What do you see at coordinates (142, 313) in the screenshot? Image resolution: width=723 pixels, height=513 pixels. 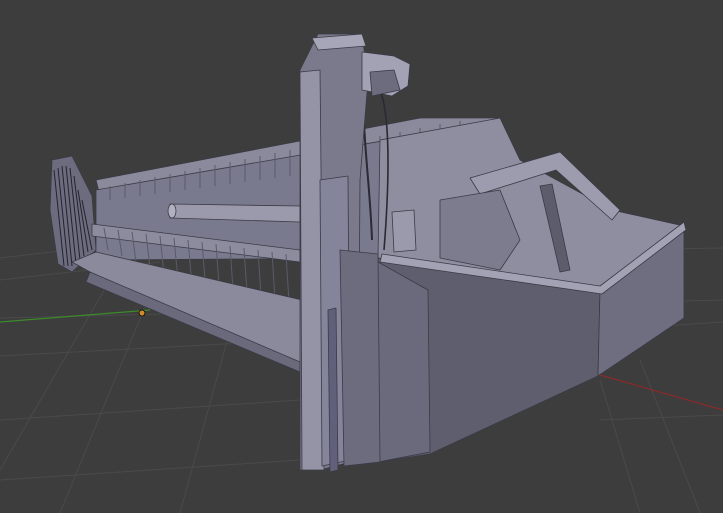 I see `object-origin-icon` at bounding box center [142, 313].